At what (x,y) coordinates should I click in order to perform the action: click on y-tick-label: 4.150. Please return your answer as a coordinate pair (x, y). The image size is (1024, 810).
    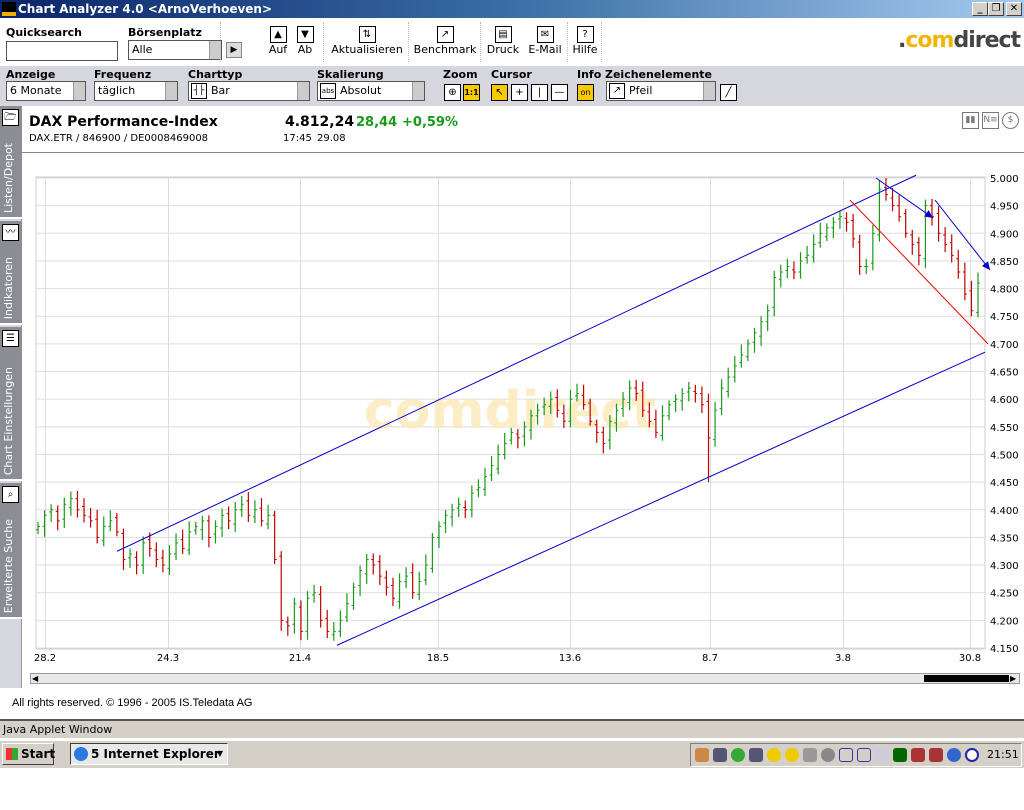
    Looking at the image, I should click on (1004, 649).